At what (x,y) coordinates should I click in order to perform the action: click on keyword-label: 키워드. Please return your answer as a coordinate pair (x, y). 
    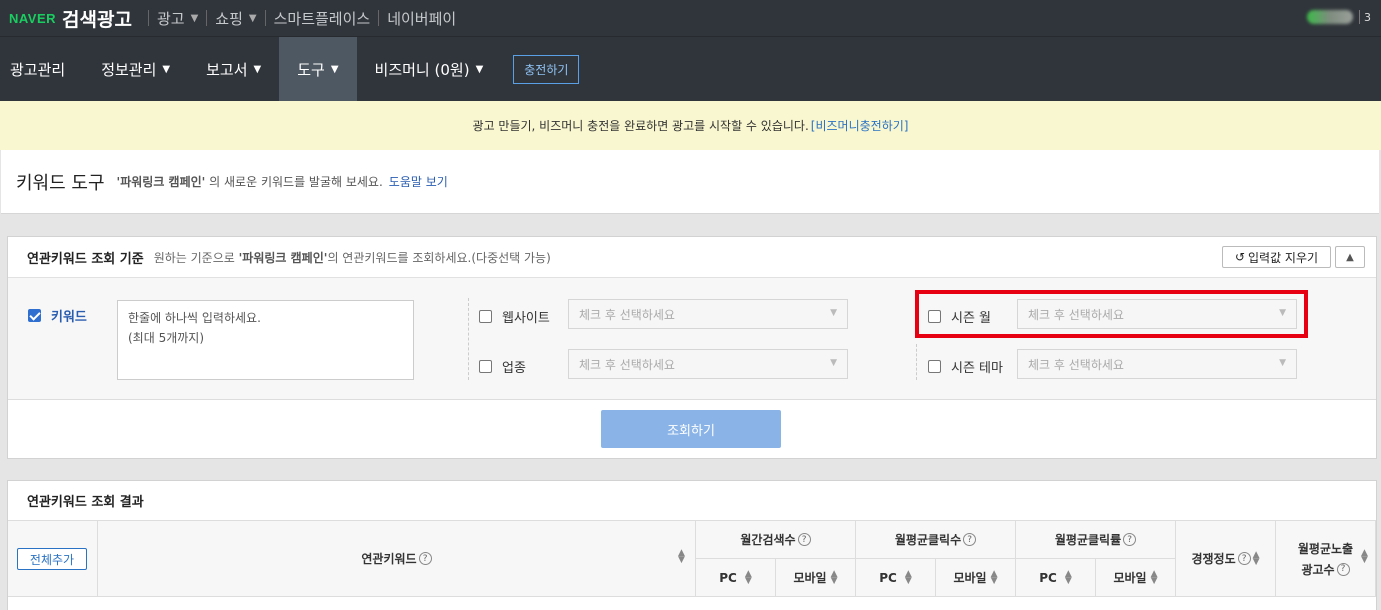
    Looking at the image, I should click on (69, 317).